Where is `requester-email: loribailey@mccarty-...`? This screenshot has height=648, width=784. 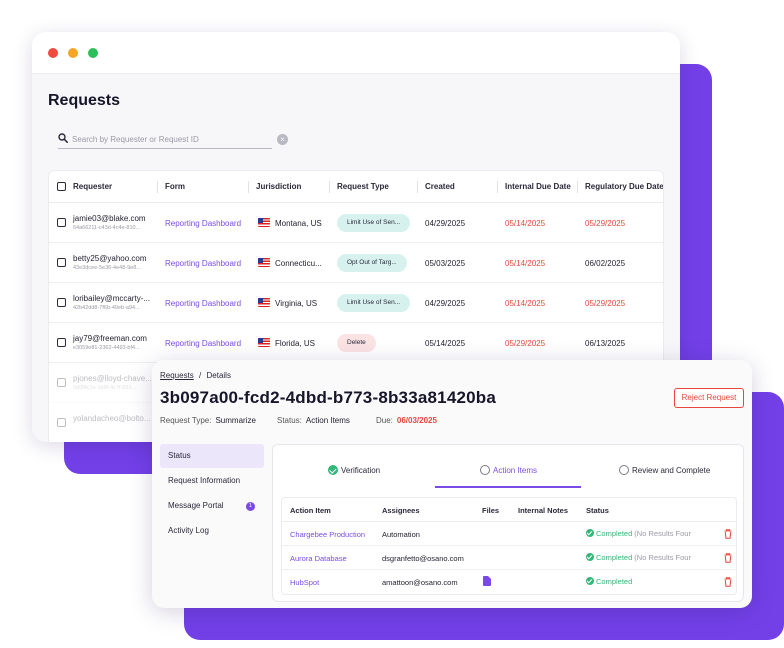
requester-email: loribailey@mccarty-... is located at coordinates (112, 298).